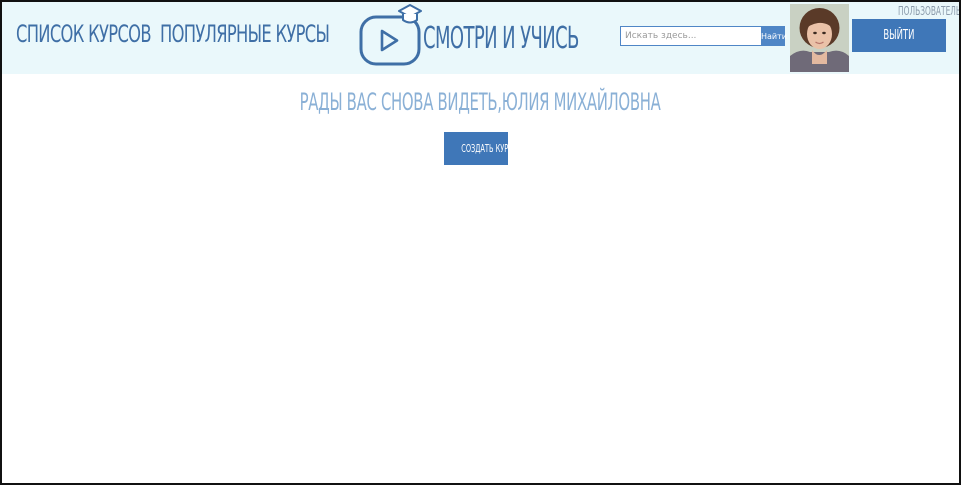 This screenshot has height=485, width=961. I want to click on avatar, so click(819, 38).